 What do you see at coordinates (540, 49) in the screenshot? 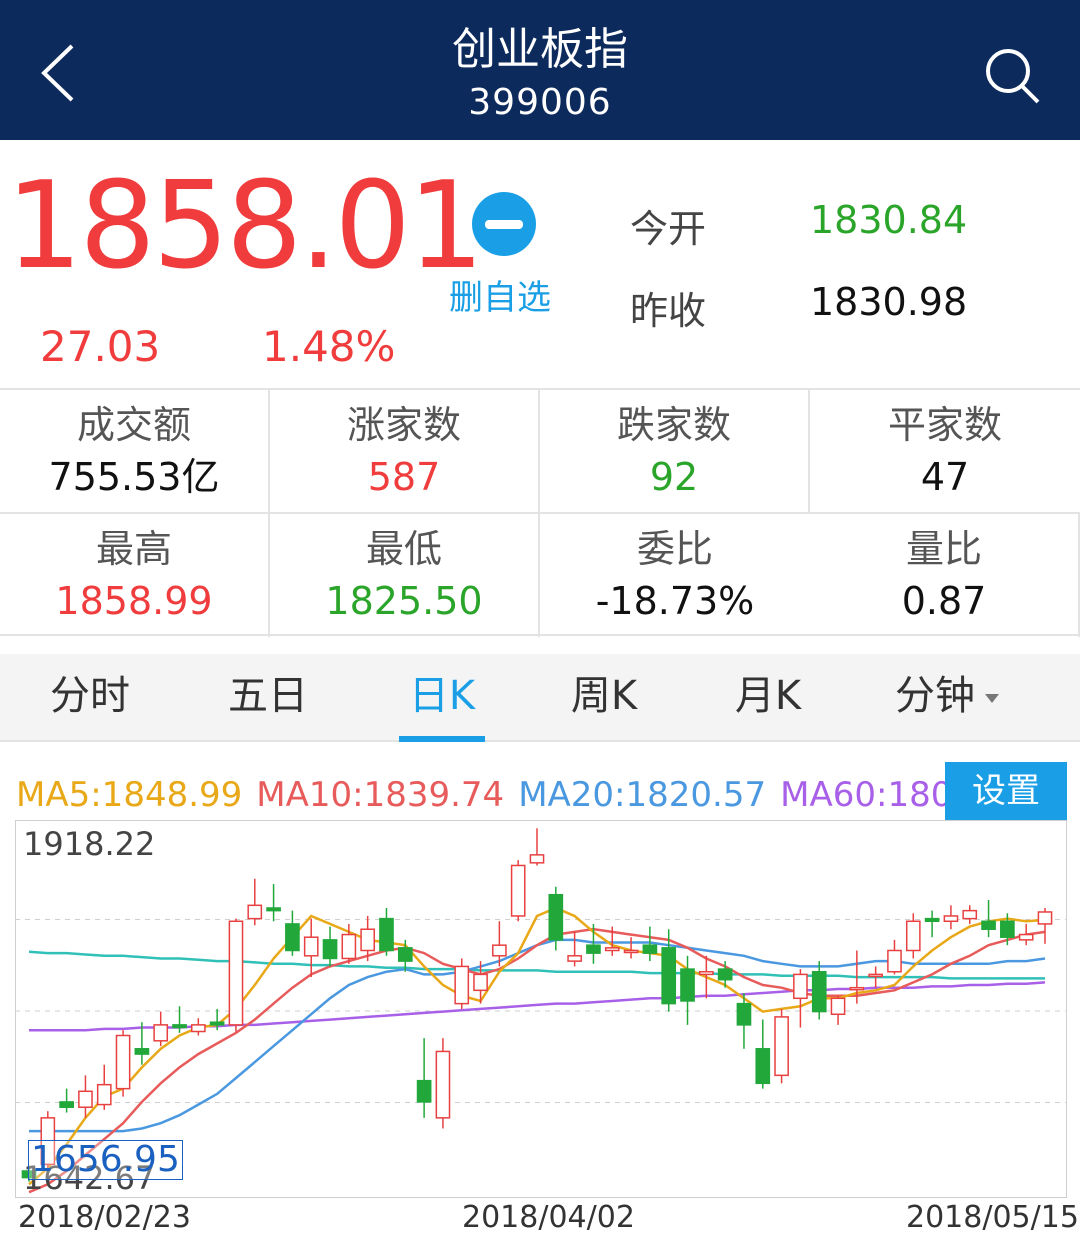
I see `page-title: 创业板指` at bounding box center [540, 49].